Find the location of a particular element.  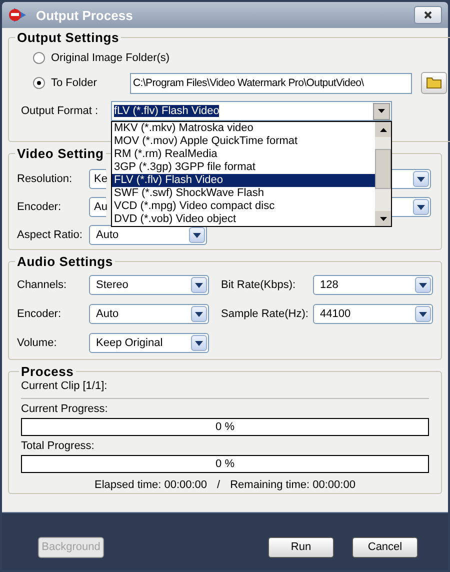

radio-label: To Folder is located at coordinates (74, 83).